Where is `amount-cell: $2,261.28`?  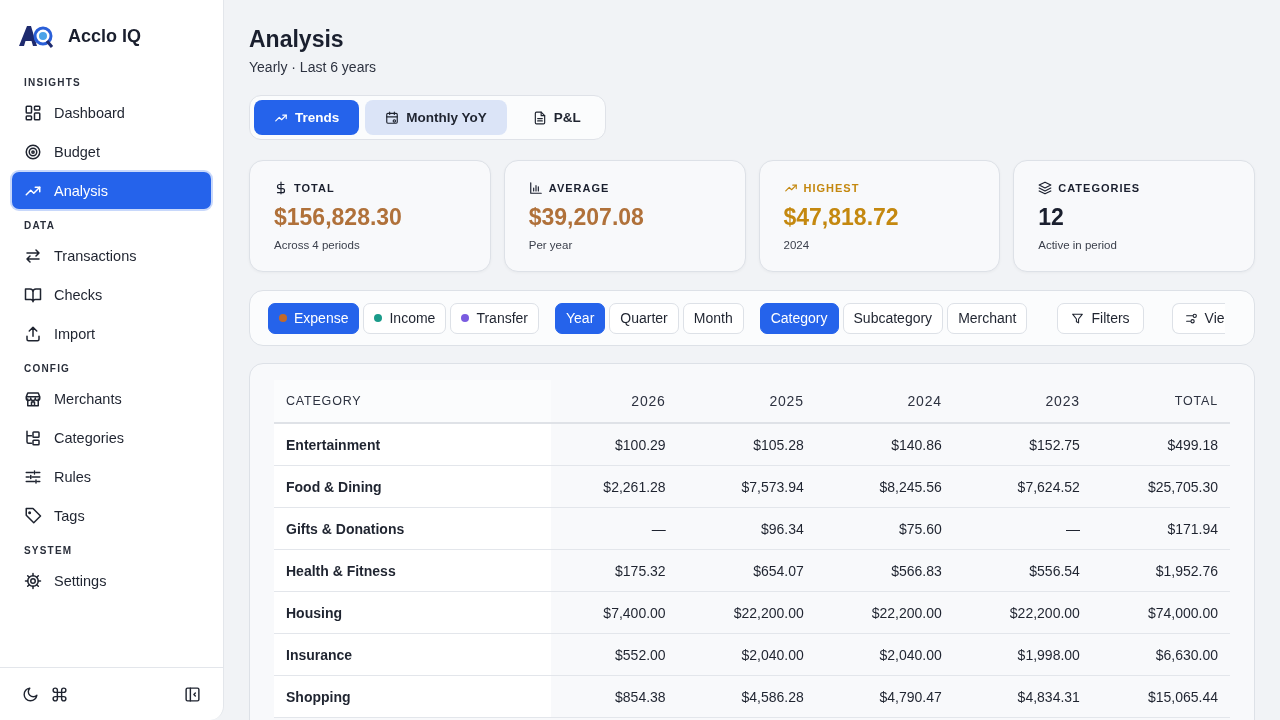
amount-cell: $2,261.28 is located at coordinates (614, 486).